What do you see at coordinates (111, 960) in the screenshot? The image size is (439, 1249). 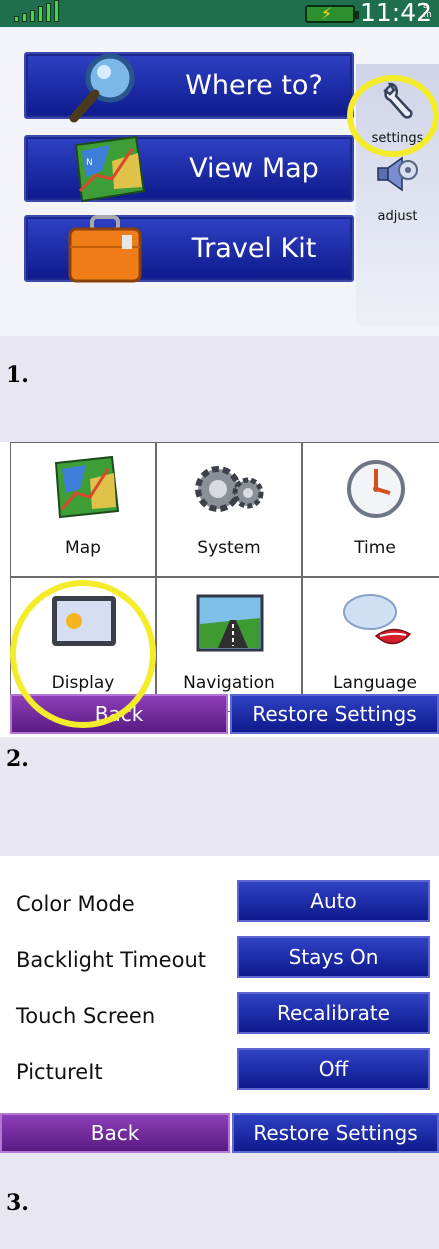 I see `backlight-timeout-label: Backlight Timeout` at bounding box center [111, 960].